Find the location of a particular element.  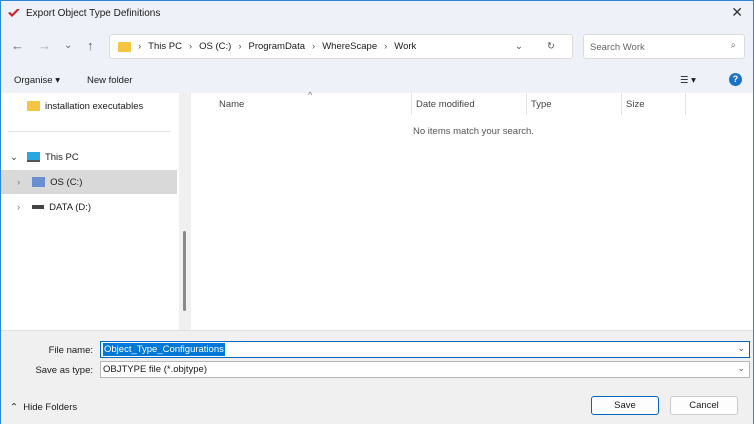

search-input: Search Work ⌕ is located at coordinates (664, 46).